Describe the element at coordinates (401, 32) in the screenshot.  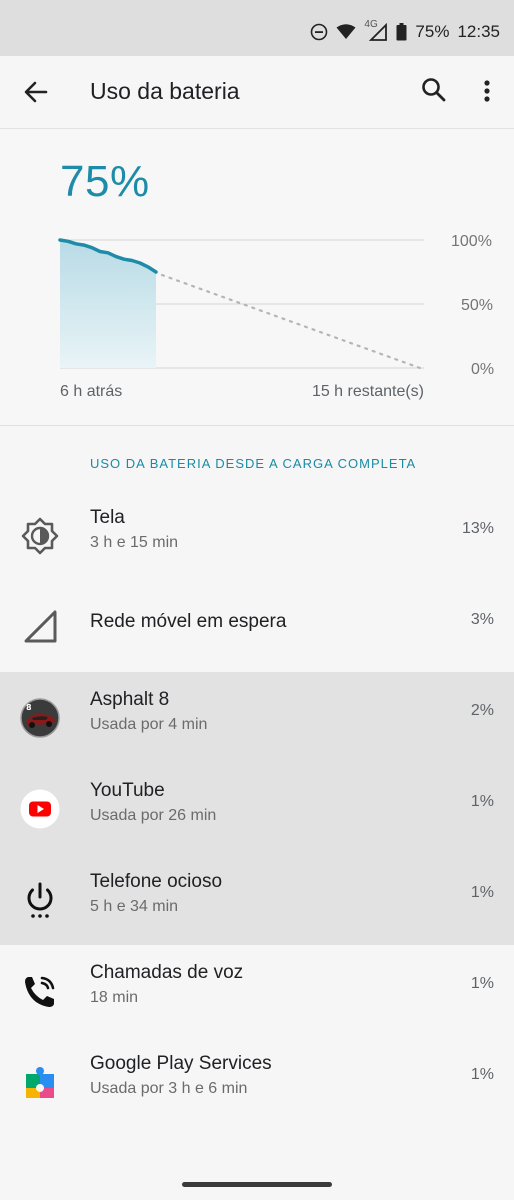
I see `battery-icon` at that location.